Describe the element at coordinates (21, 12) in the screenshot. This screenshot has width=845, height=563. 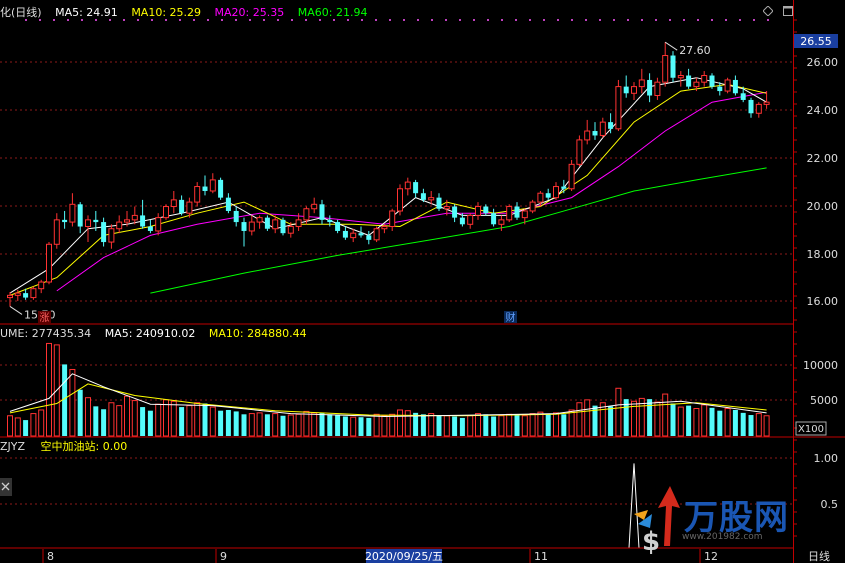
I see `chart-title: 化(日线)` at that location.